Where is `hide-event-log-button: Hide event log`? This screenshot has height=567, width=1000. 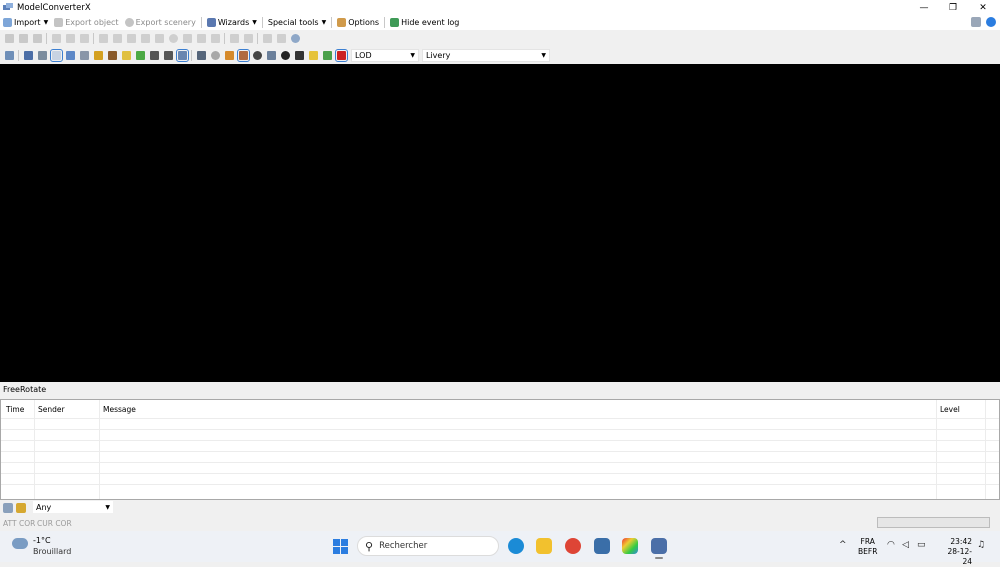 hide-event-log-button: Hide event log is located at coordinates (424, 22).